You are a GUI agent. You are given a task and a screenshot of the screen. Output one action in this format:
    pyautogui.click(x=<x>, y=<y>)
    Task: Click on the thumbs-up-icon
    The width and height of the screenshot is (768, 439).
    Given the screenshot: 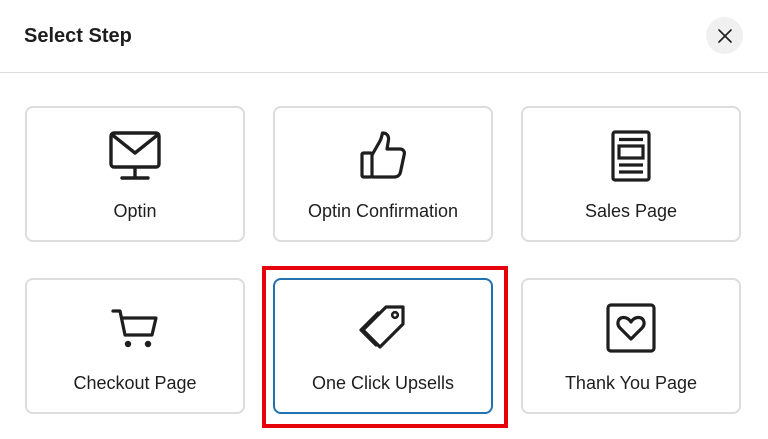 What is the action you would take?
    pyautogui.click(x=383, y=156)
    